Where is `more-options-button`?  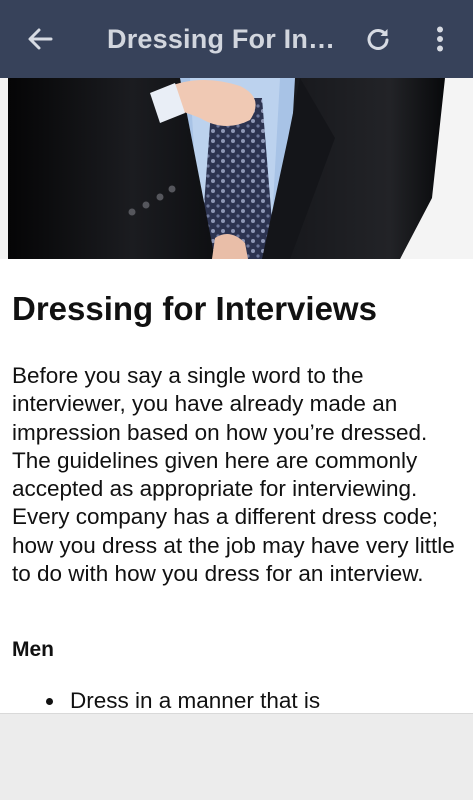 more-options-button is located at coordinates (440, 39).